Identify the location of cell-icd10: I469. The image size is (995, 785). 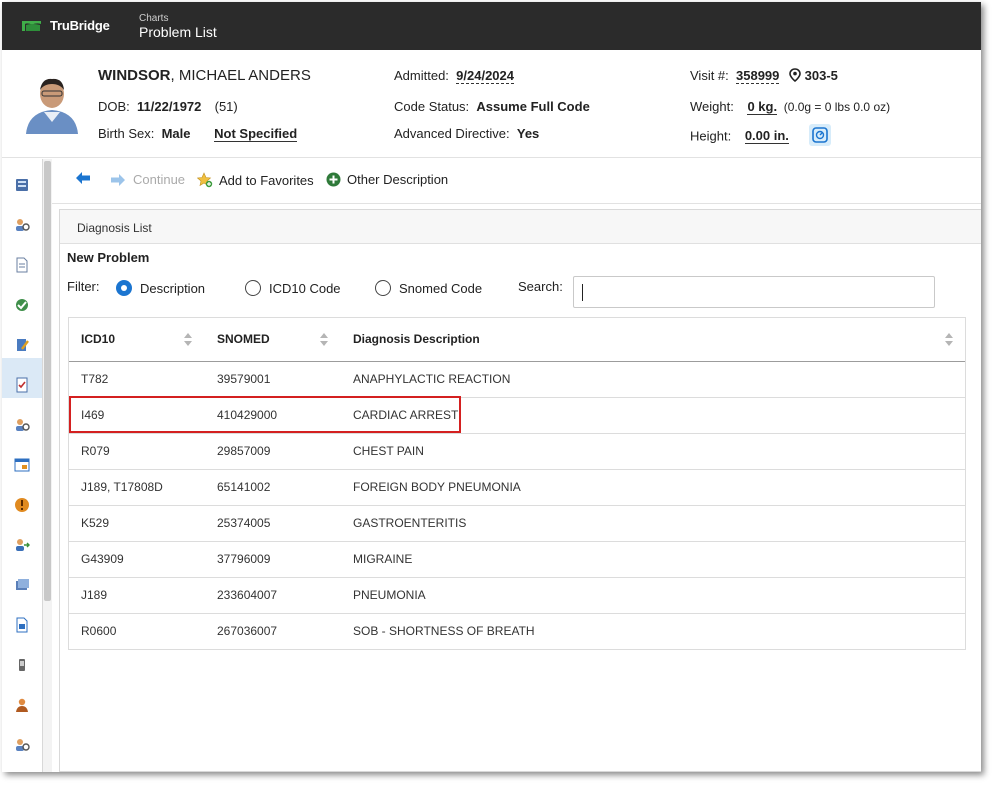
(93, 415).